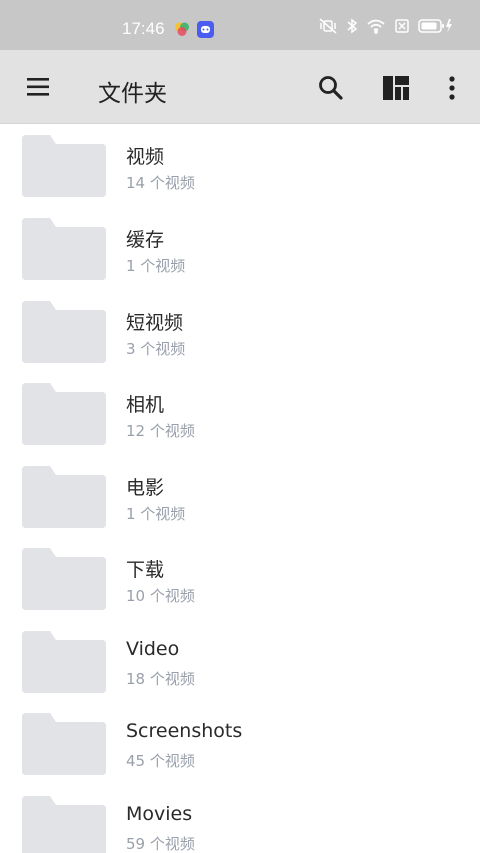  I want to click on folder-video-count: 10 个视频, so click(160, 596).